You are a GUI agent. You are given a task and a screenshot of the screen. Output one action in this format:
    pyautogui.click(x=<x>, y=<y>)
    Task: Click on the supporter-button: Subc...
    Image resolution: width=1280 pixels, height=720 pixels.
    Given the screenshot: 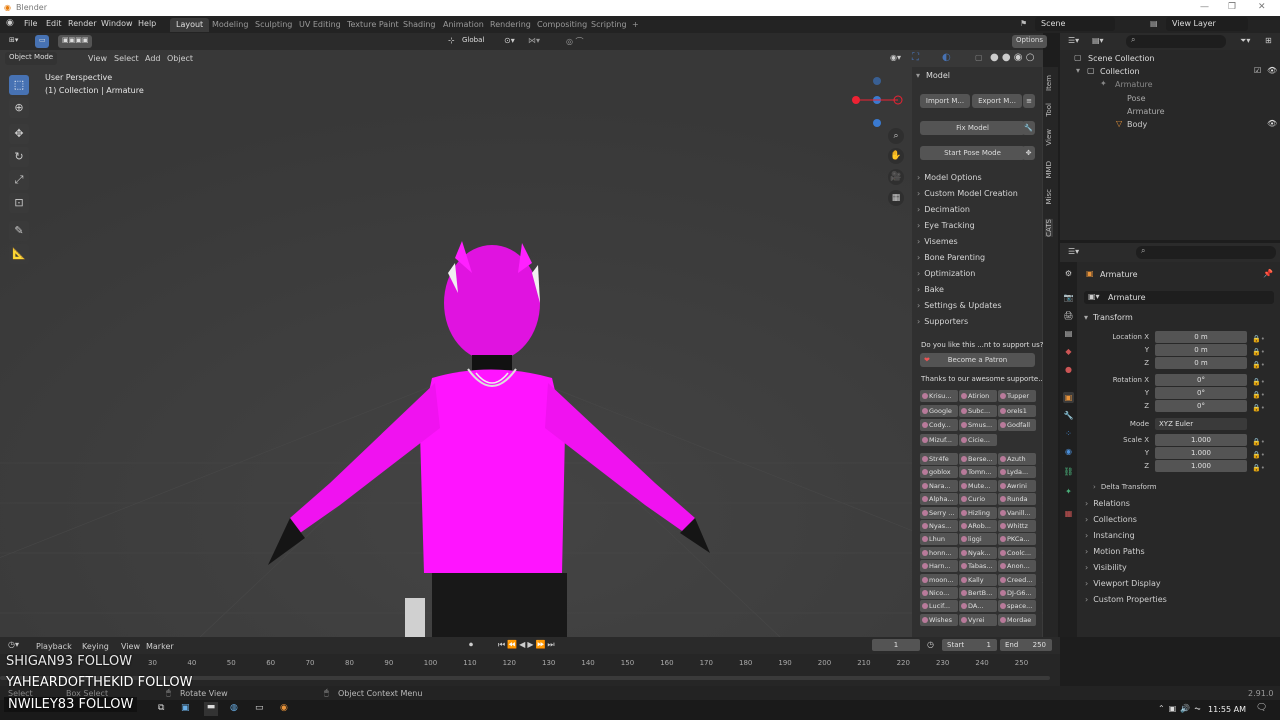 What is the action you would take?
    pyautogui.click(x=978, y=410)
    